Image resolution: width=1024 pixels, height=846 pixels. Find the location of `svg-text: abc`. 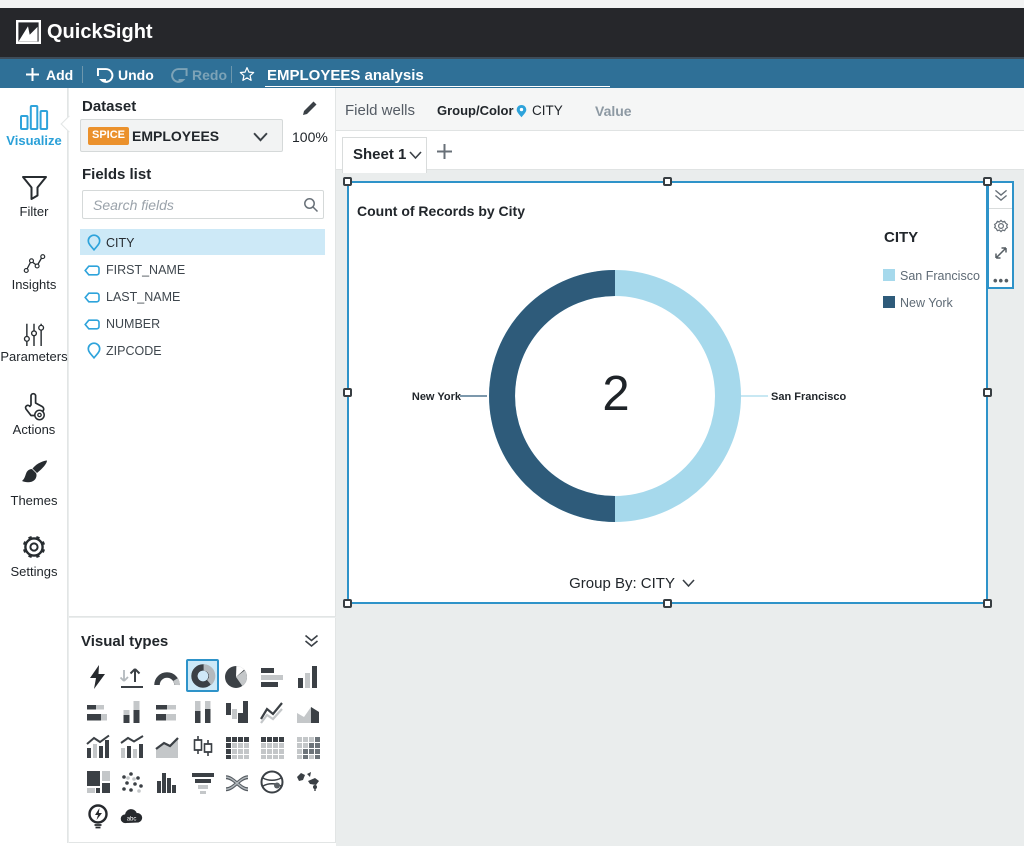

svg-text: abc is located at coordinates (132, 819).